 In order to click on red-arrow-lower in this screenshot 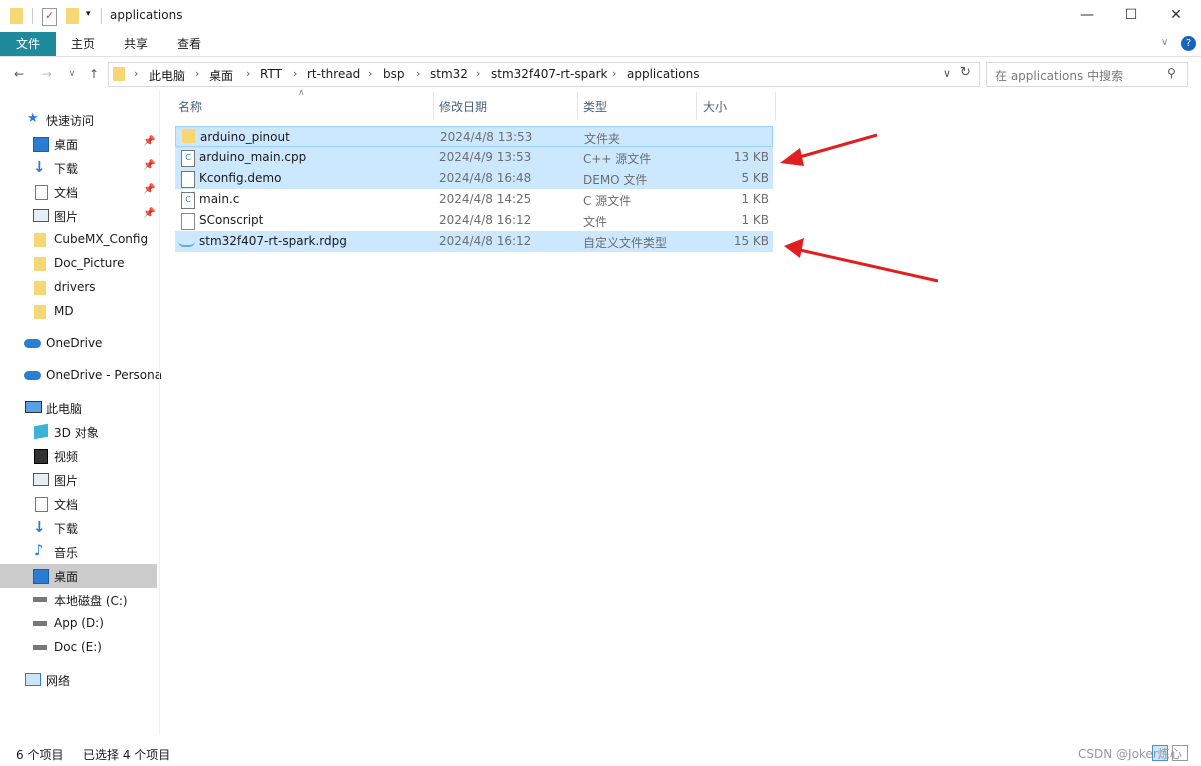, I will do `click(861, 260)`.